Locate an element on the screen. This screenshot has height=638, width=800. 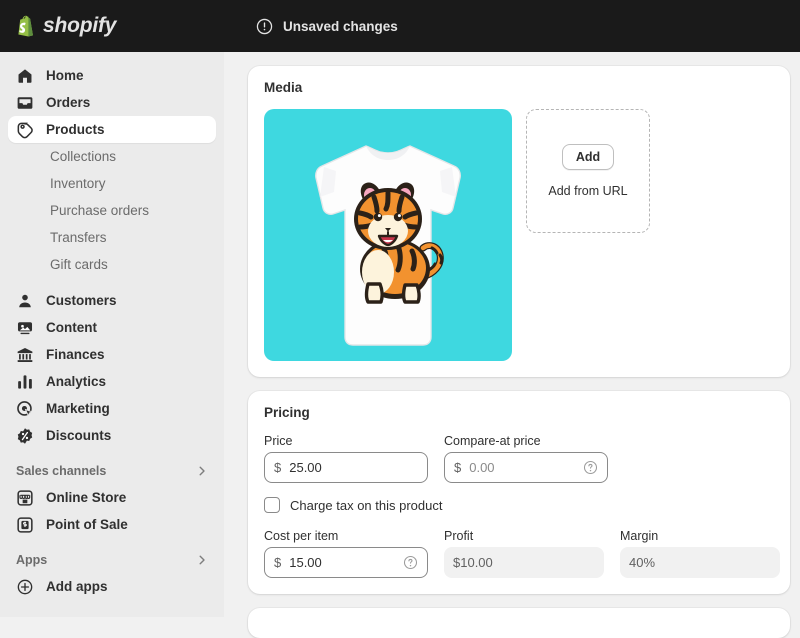
price-row: Price $ 25.00 Compare-at price $ 0.00 is located at coordinates (519, 458).